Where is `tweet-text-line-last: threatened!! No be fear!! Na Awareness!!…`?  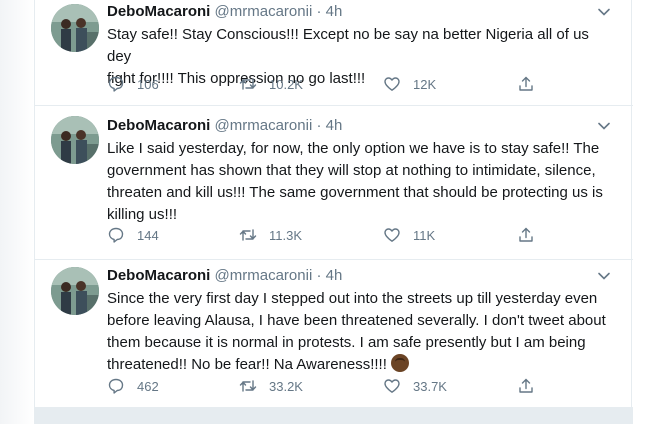 tweet-text-line-last: threatened!! No be fear!! Na Awareness!!… is located at coordinates (357, 365).